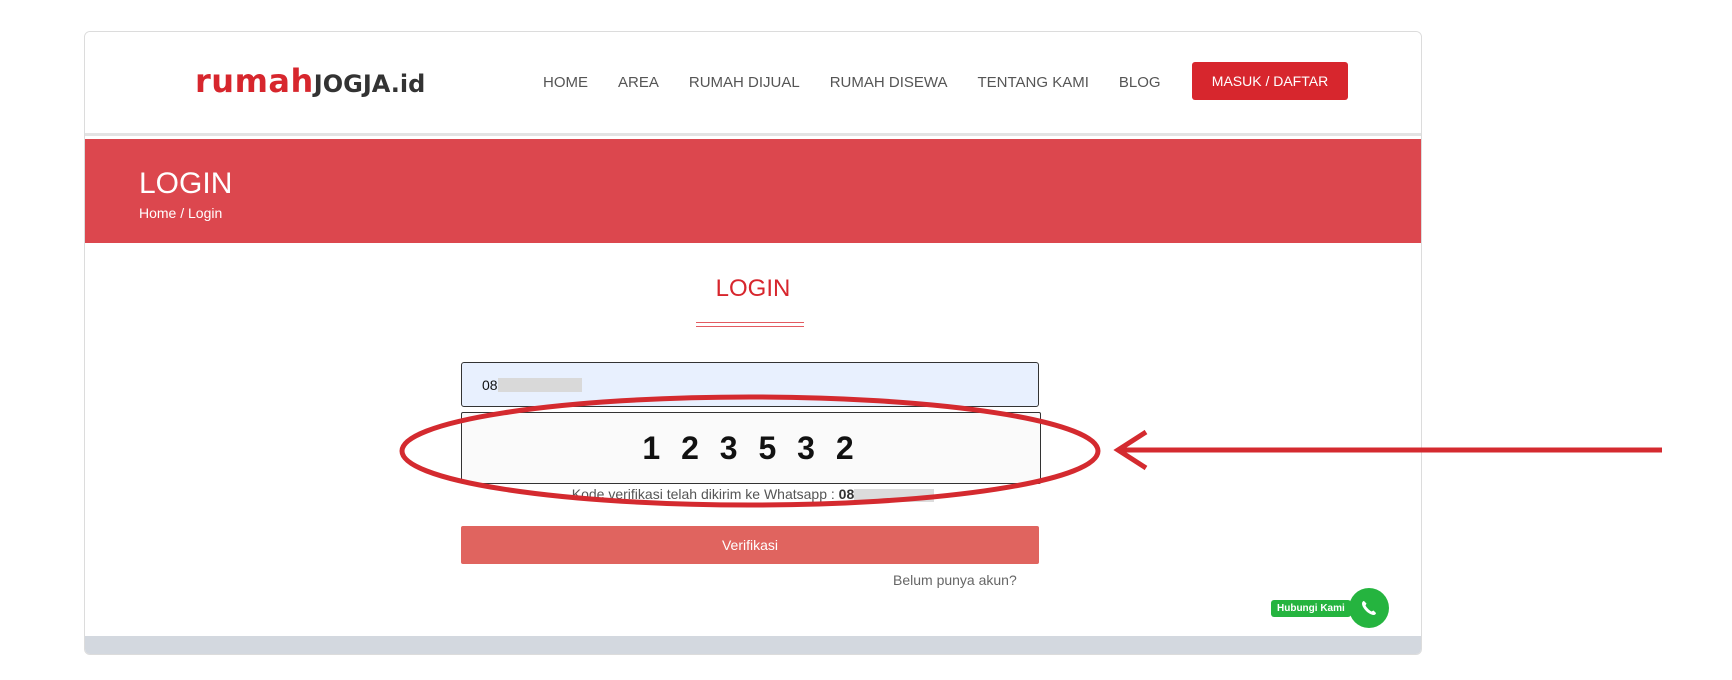 The image size is (1732, 680). What do you see at coordinates (1140, 82) in the screenshot?
I see `nav-blog: BLOG` at bounding box center [1140, 82].